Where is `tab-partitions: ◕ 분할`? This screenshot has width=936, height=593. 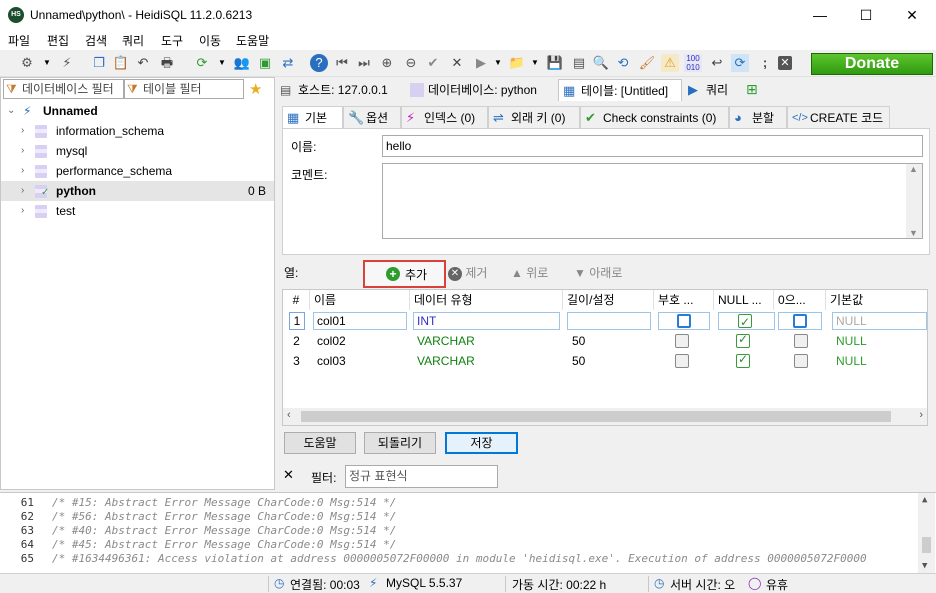
tab-partitions: ◕ 분할 is located at coordinates (758, 117).